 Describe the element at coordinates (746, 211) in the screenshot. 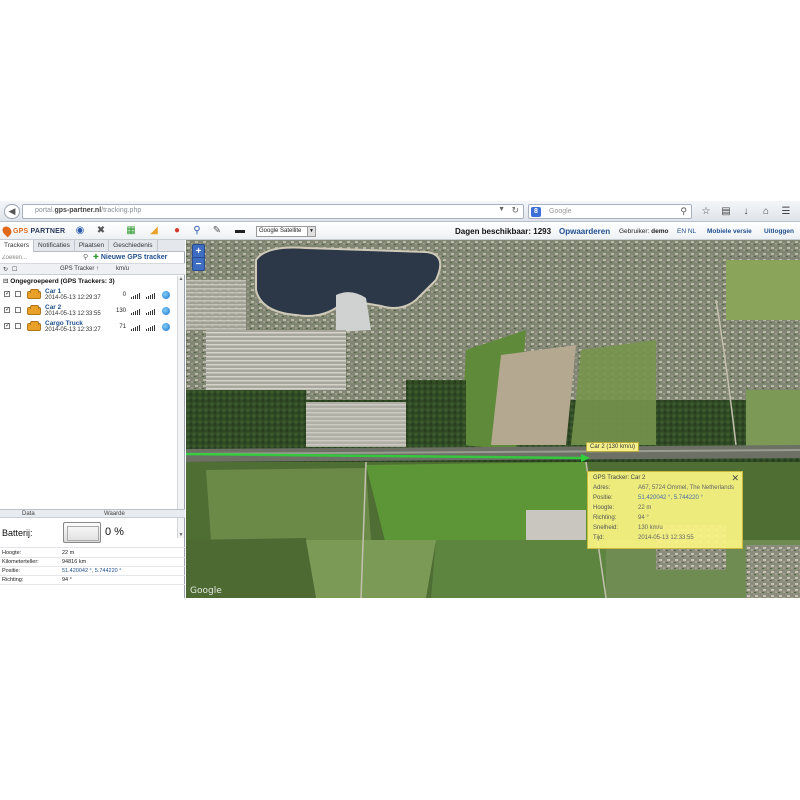

I see `download-icon: ↓` at that location.